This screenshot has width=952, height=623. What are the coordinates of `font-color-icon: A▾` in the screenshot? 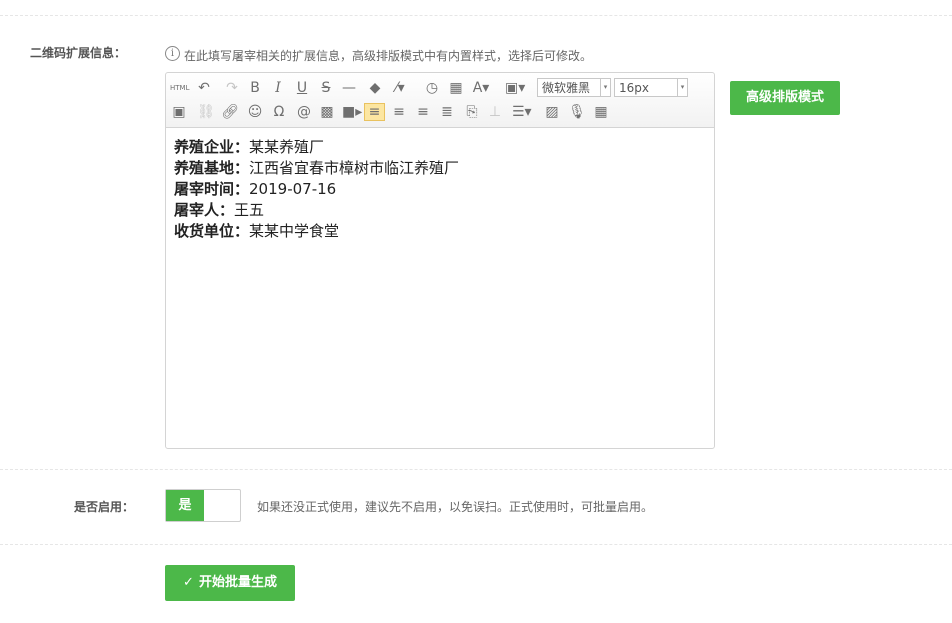 It's located at (481, 88).